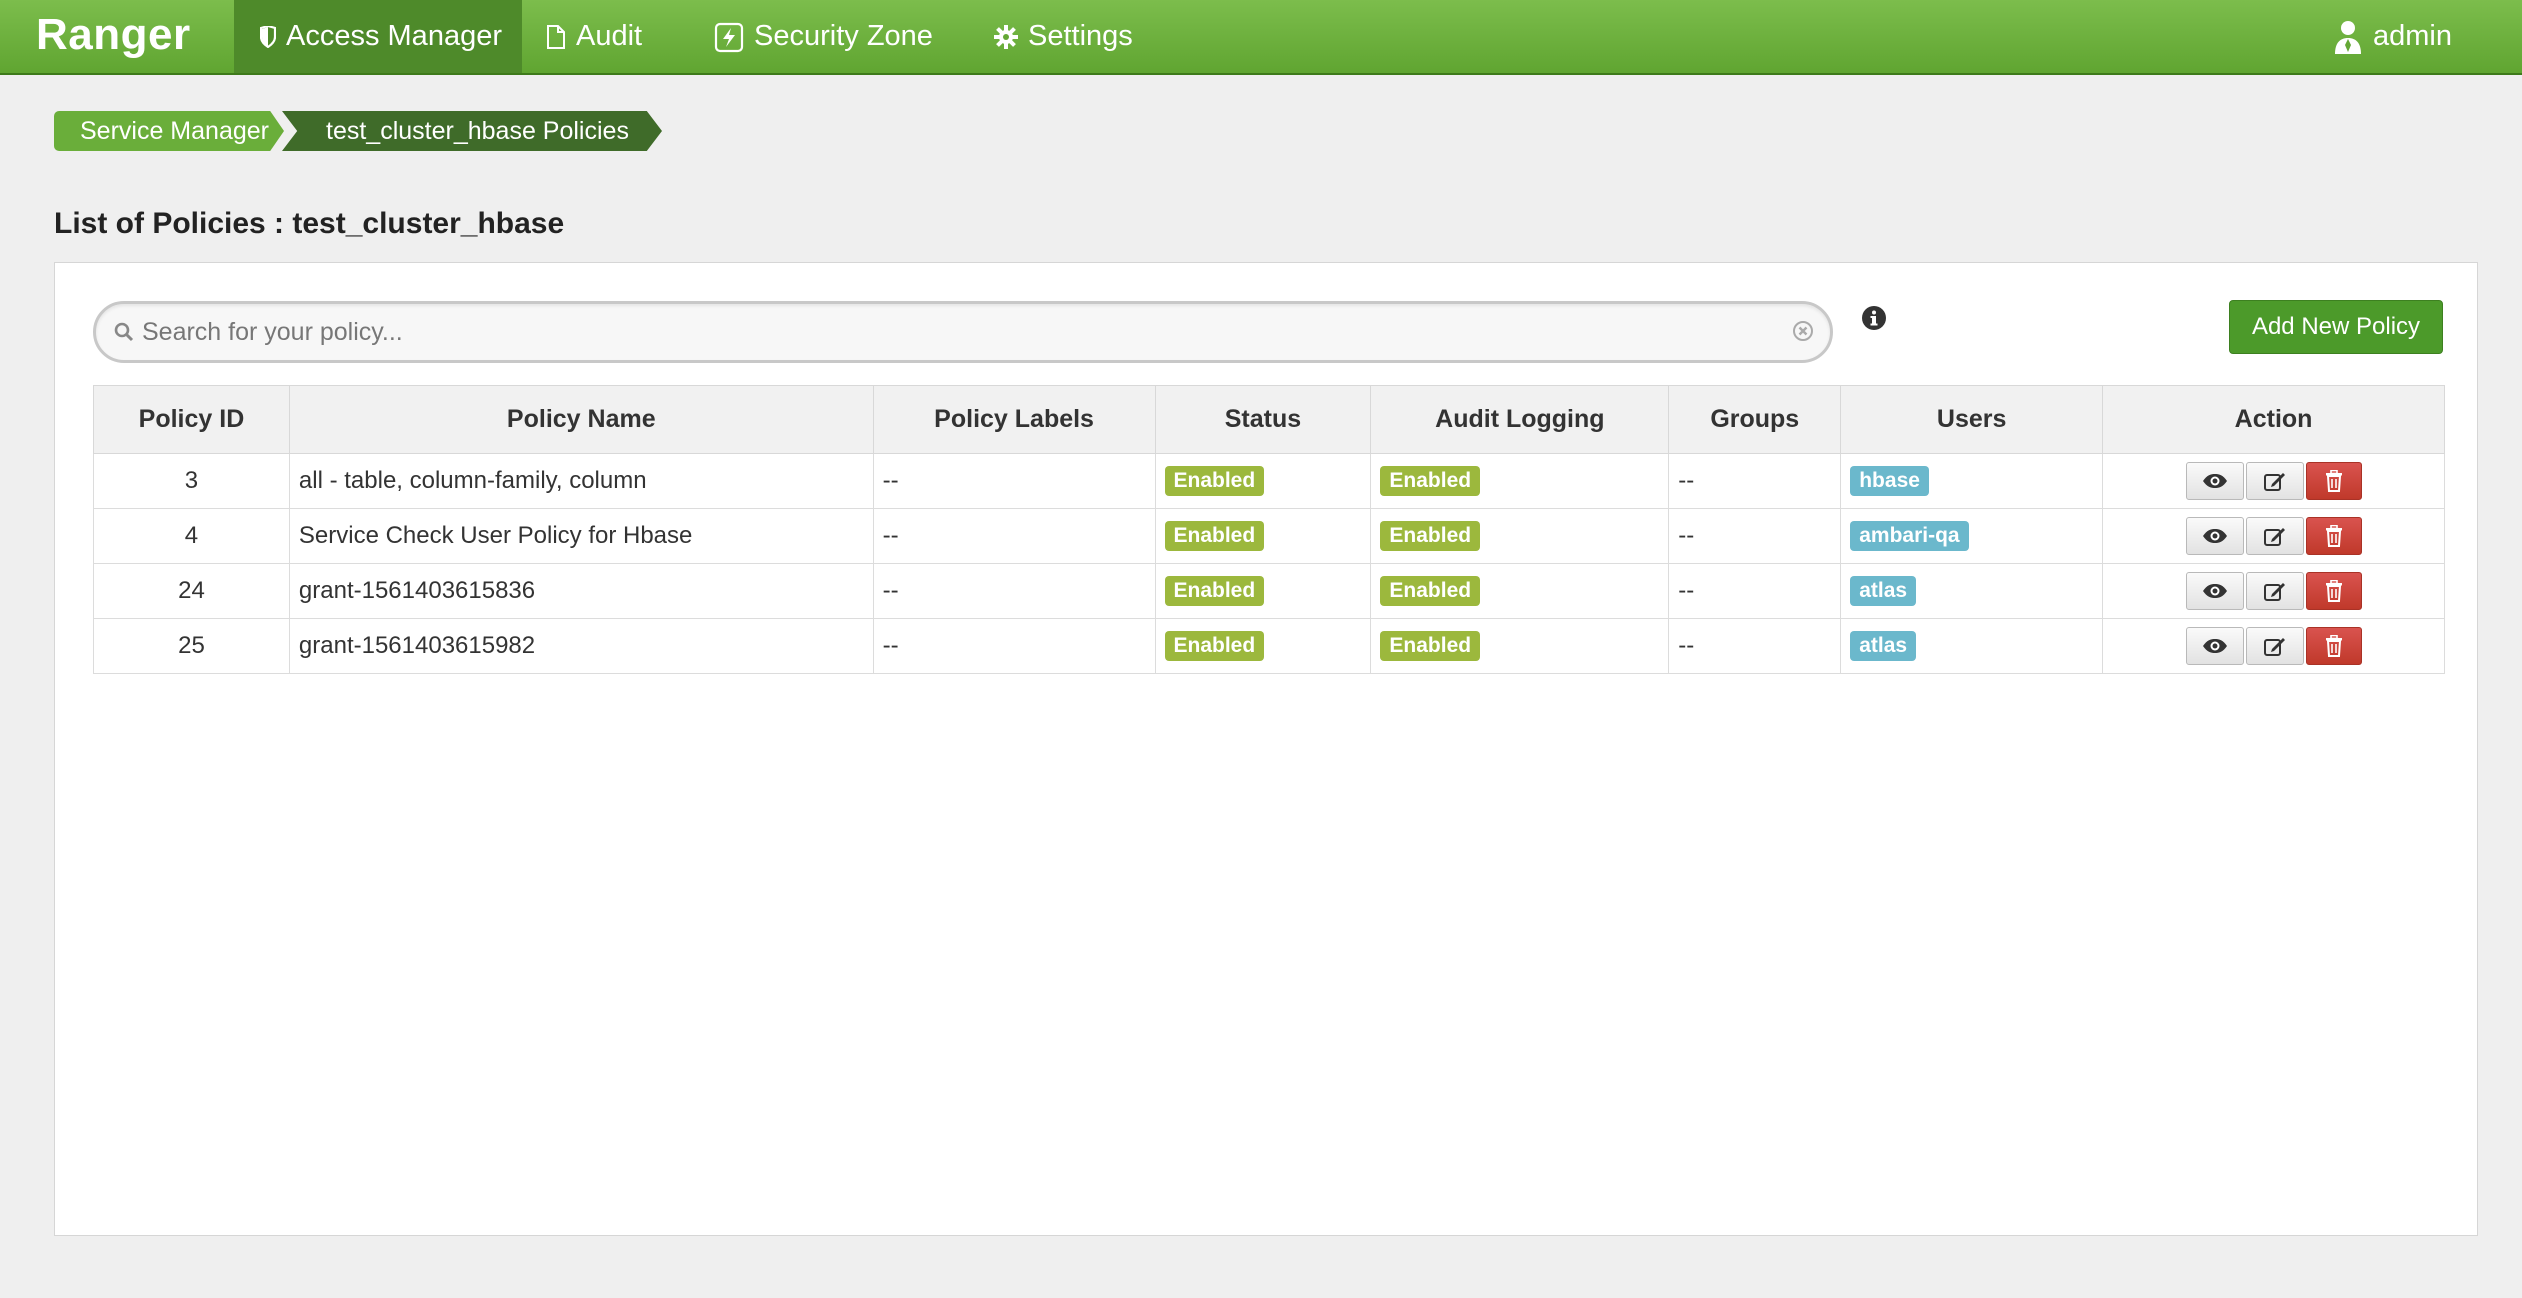 The image size is (2522, 1298). Describe the element at coordinates (581, 419) in the screenshot. I see `col-header-policy-name: Policy Name` at that location.